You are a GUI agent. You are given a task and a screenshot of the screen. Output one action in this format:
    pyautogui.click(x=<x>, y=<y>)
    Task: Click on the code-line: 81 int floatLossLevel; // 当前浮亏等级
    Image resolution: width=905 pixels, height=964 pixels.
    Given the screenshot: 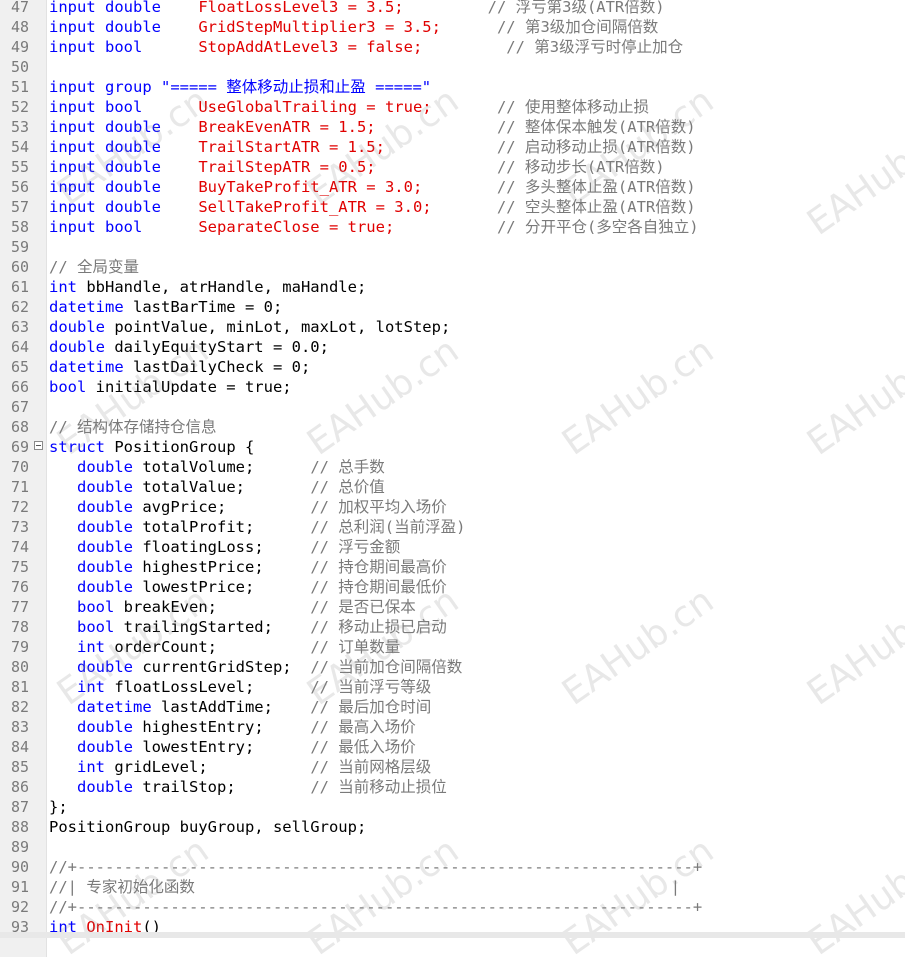 What is the action you would take?
    pyautogui.click(x=452, y=687)
    